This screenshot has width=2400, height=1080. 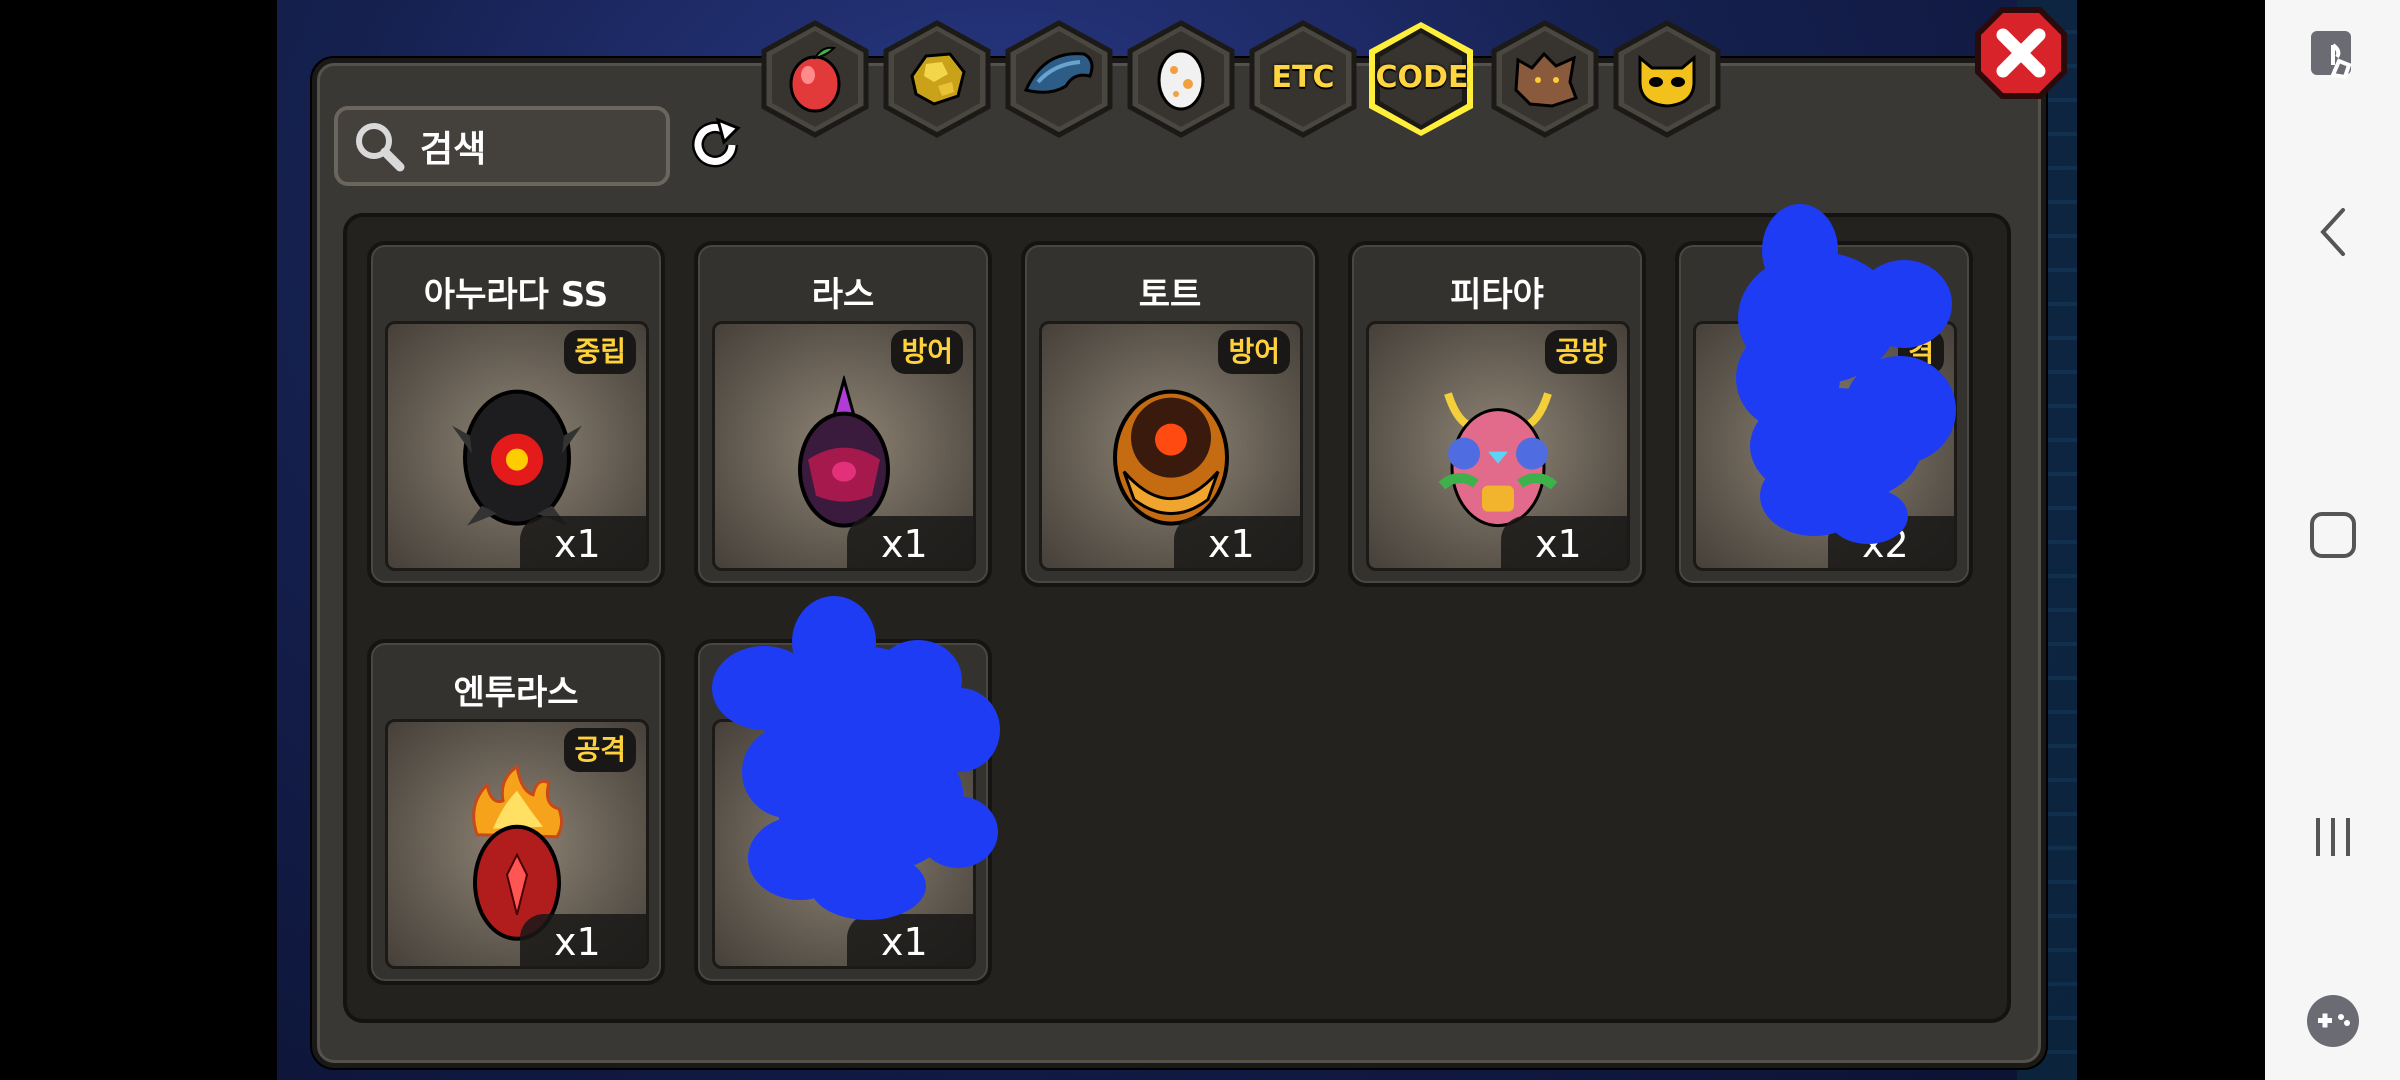 I want to click on home-icon, so click(x=2332, y=535).